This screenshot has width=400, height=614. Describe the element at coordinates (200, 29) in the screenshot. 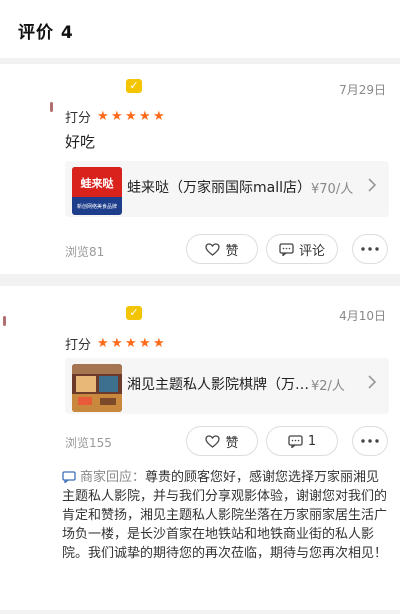

I see `reviews-header: 评价 4` at that location.